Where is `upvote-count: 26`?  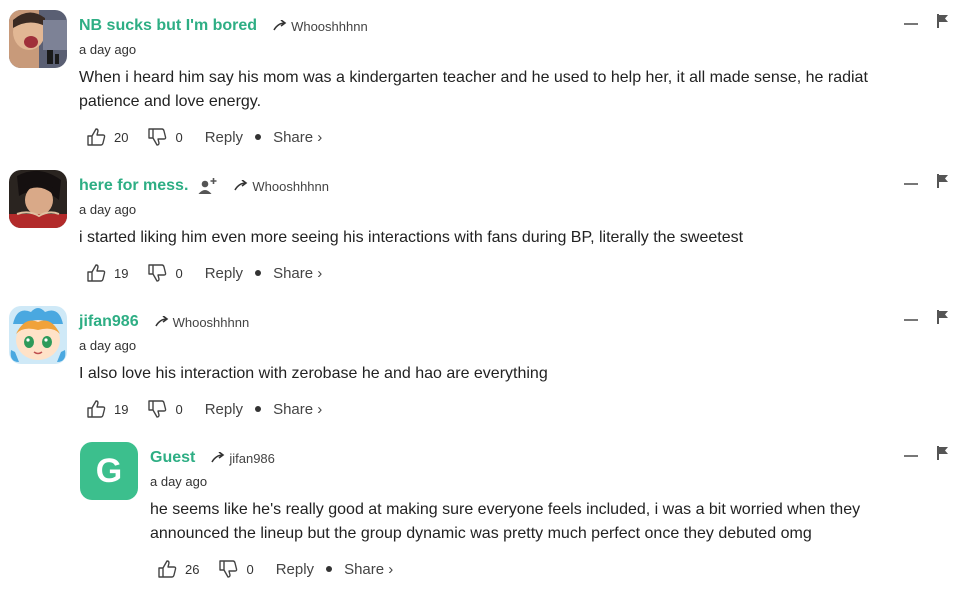 upvote-count: 26 is located at coordinates (192, 569).